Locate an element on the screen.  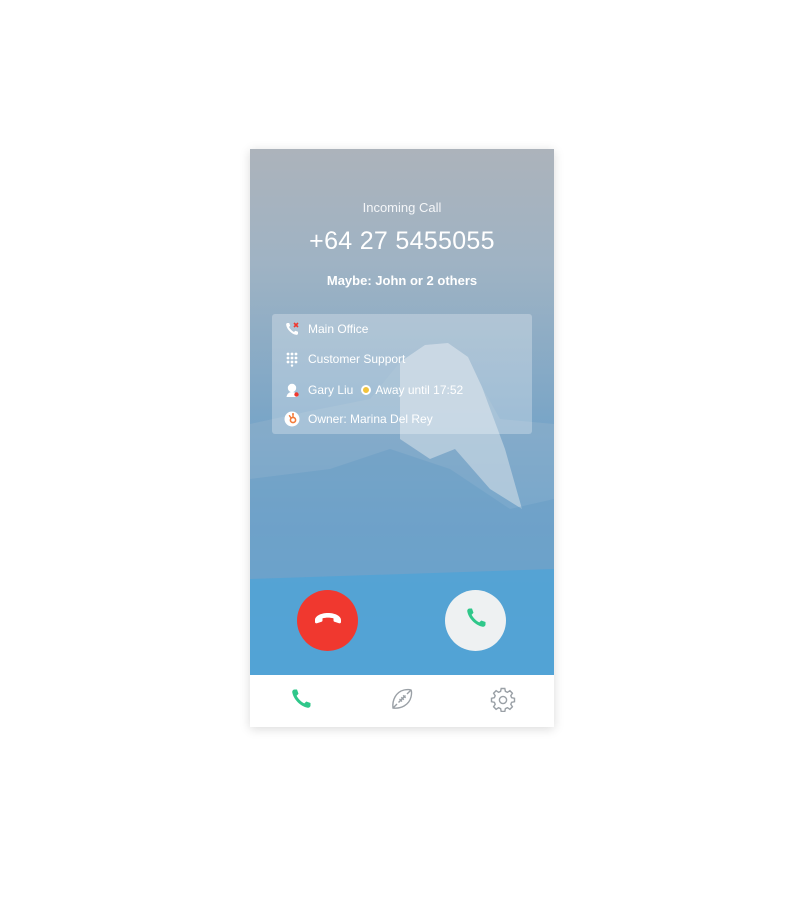
info-row-owner: Owner: Marina Del Rey is located at coordinates (358, 419).